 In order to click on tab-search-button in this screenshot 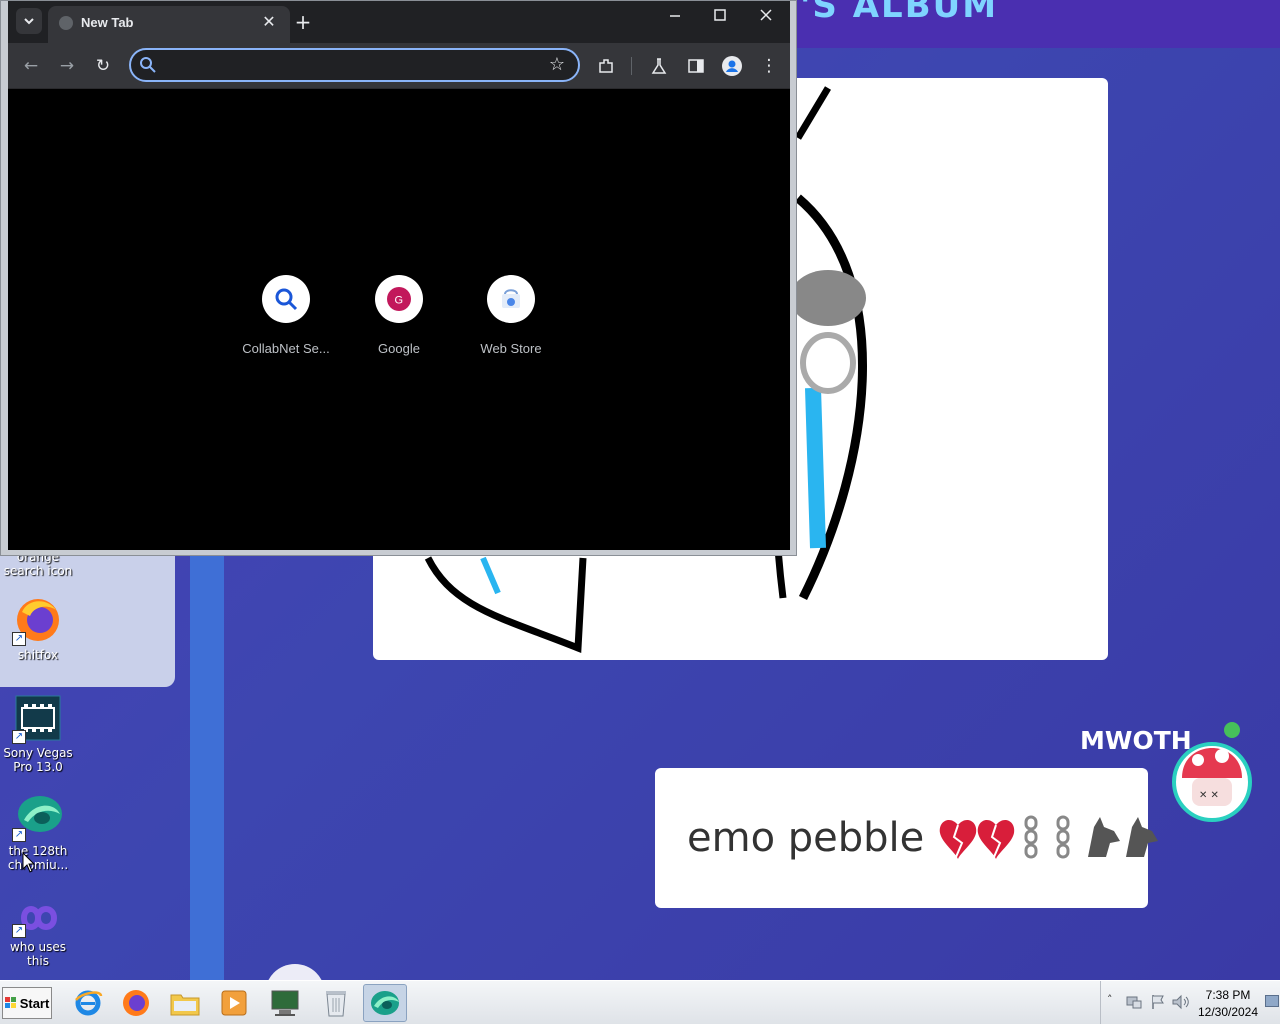, I will do `click(29, 21)`.